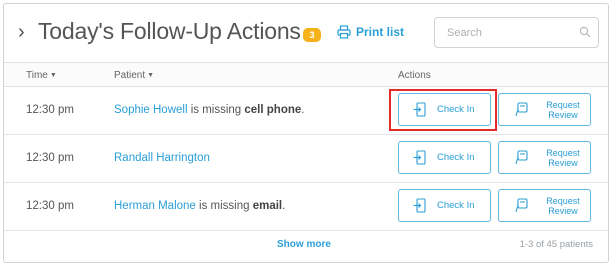 Image resolution: width=614 pixels, height=268 pixels. What do you see at coordinates (380, 32) in the screenshot?
I see `print-list-label: Print list` at bounding box center [380, 32].